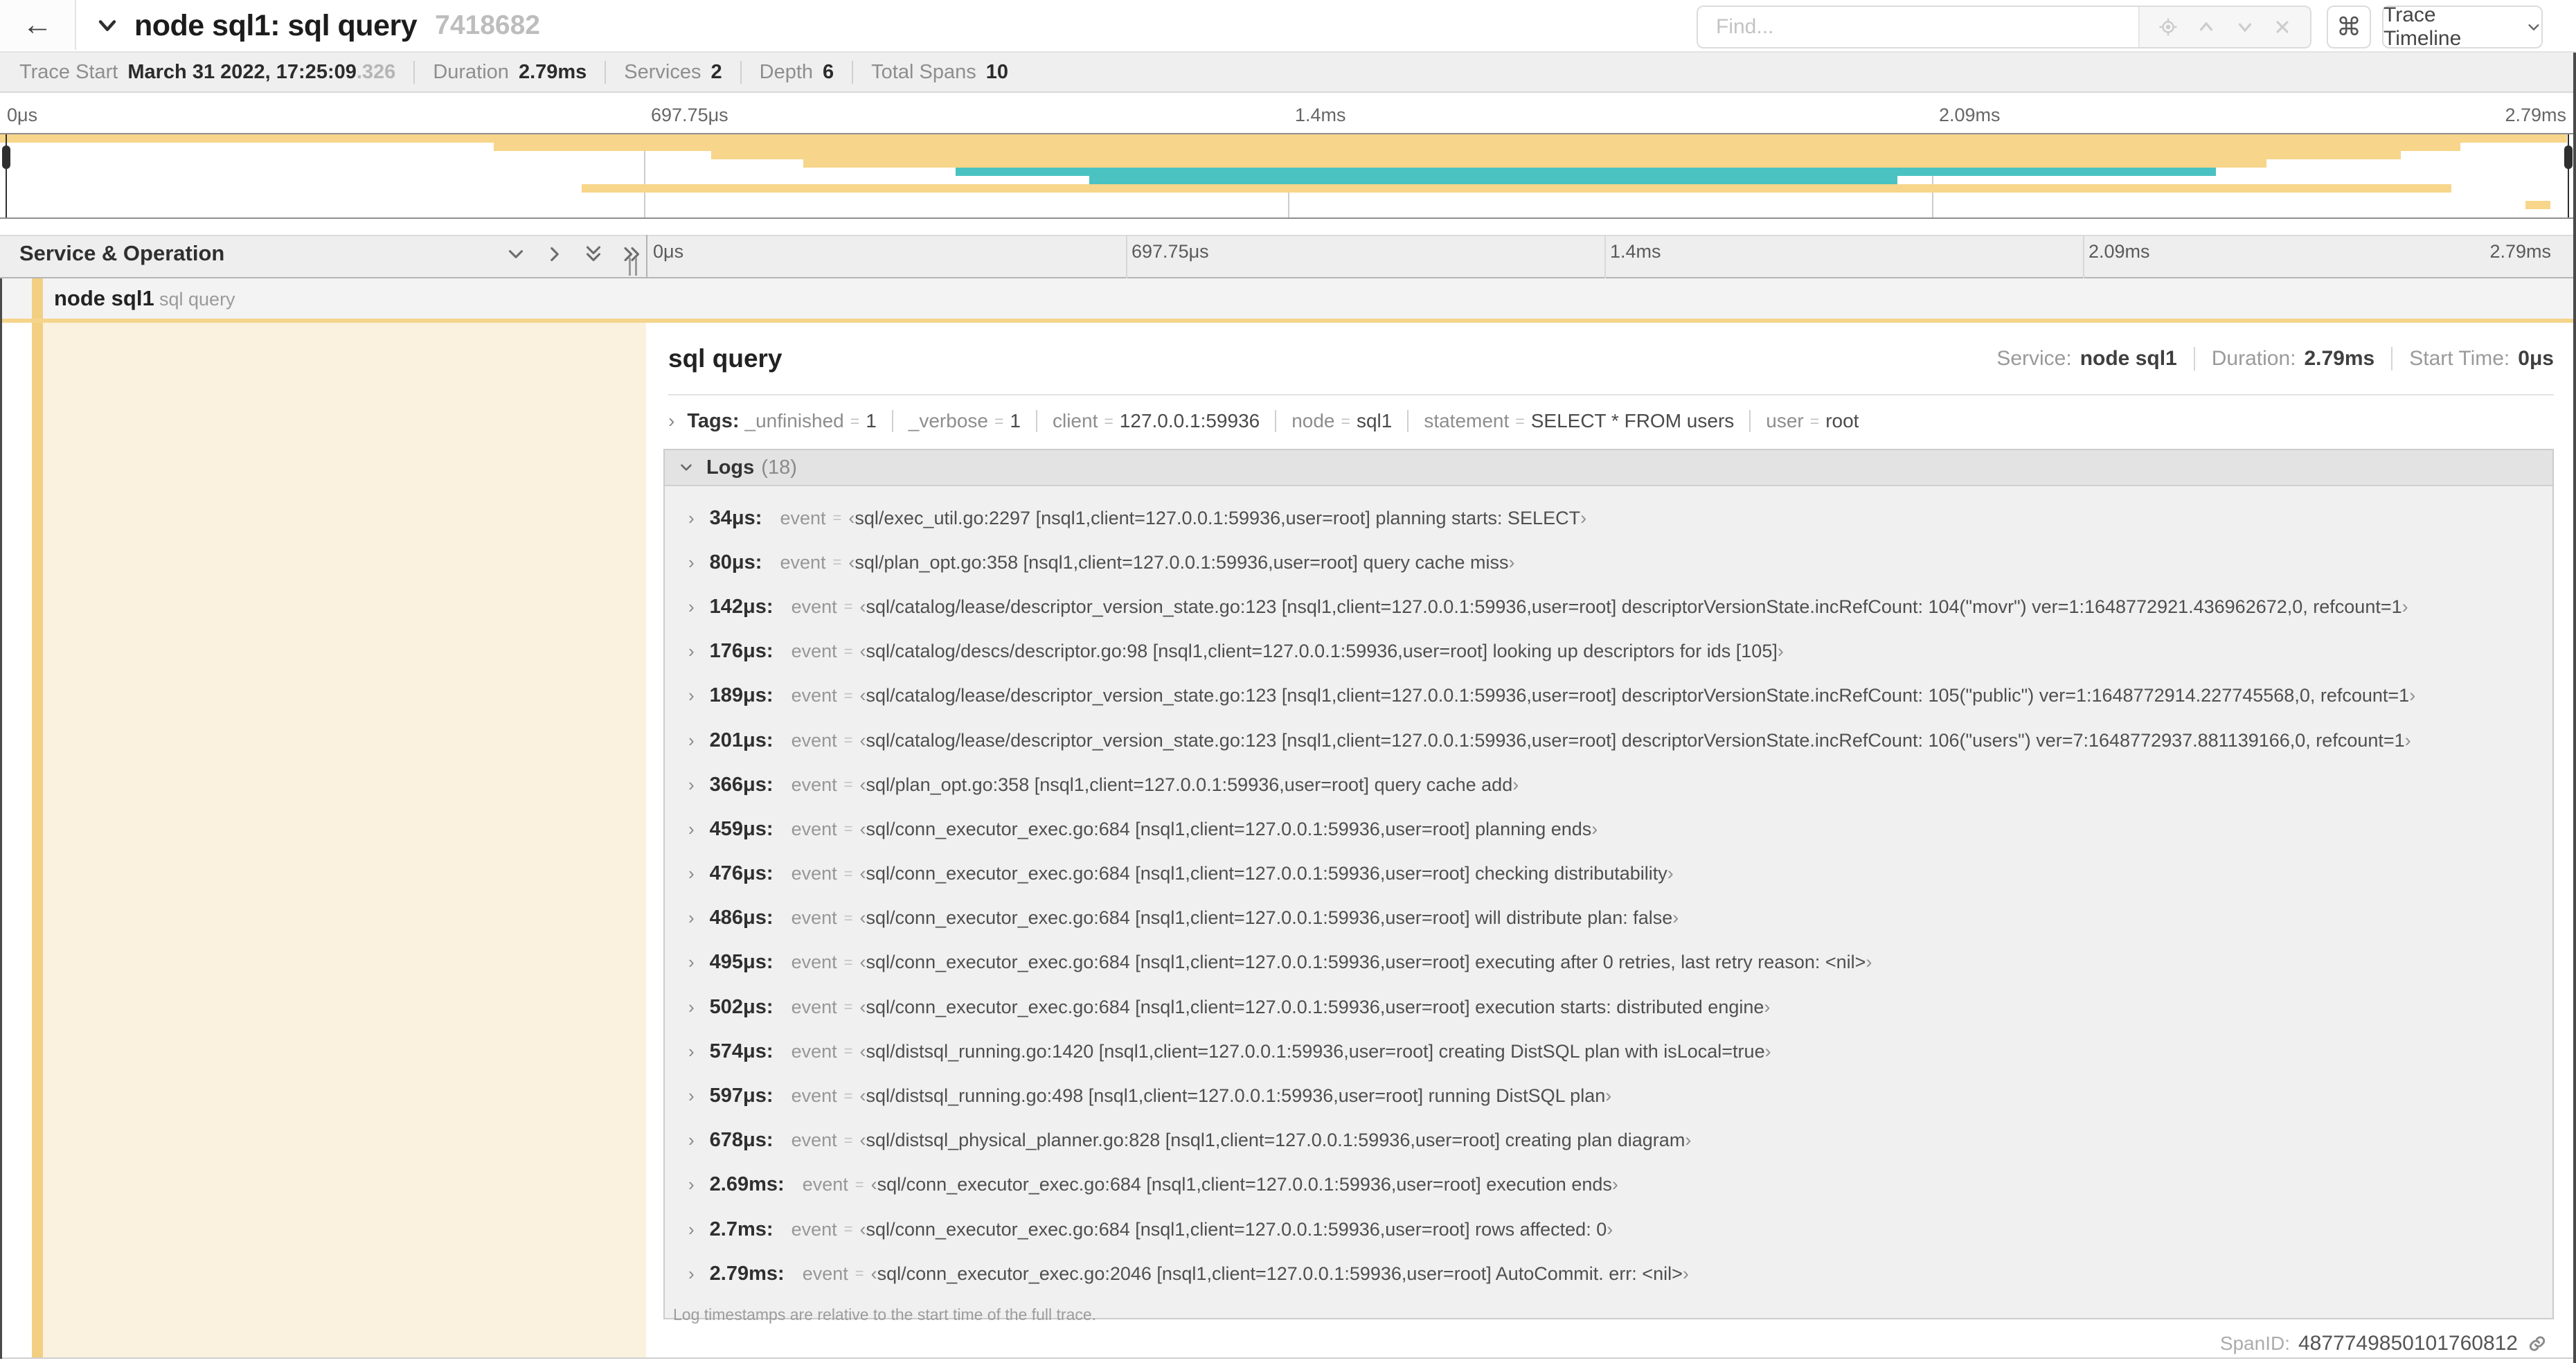 The height and width of the screenshot is (1363, 2576). I want to click on span-operation-name: sql query, so click(197, 300).